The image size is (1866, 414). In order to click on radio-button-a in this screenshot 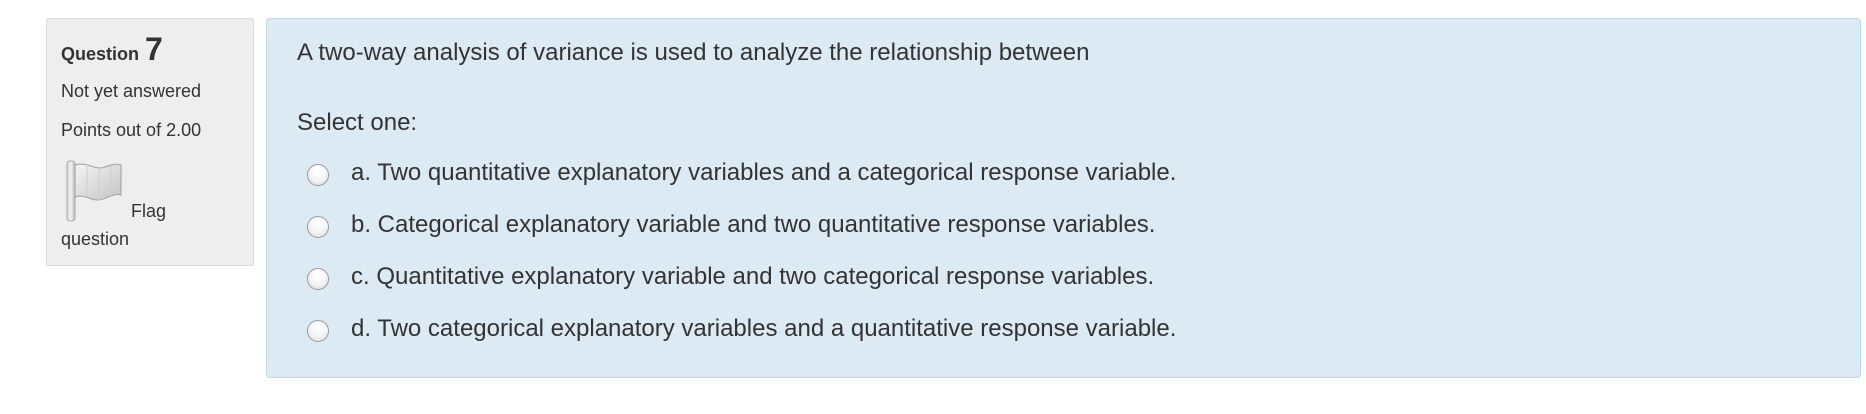, I will do `click(318, 175)`.